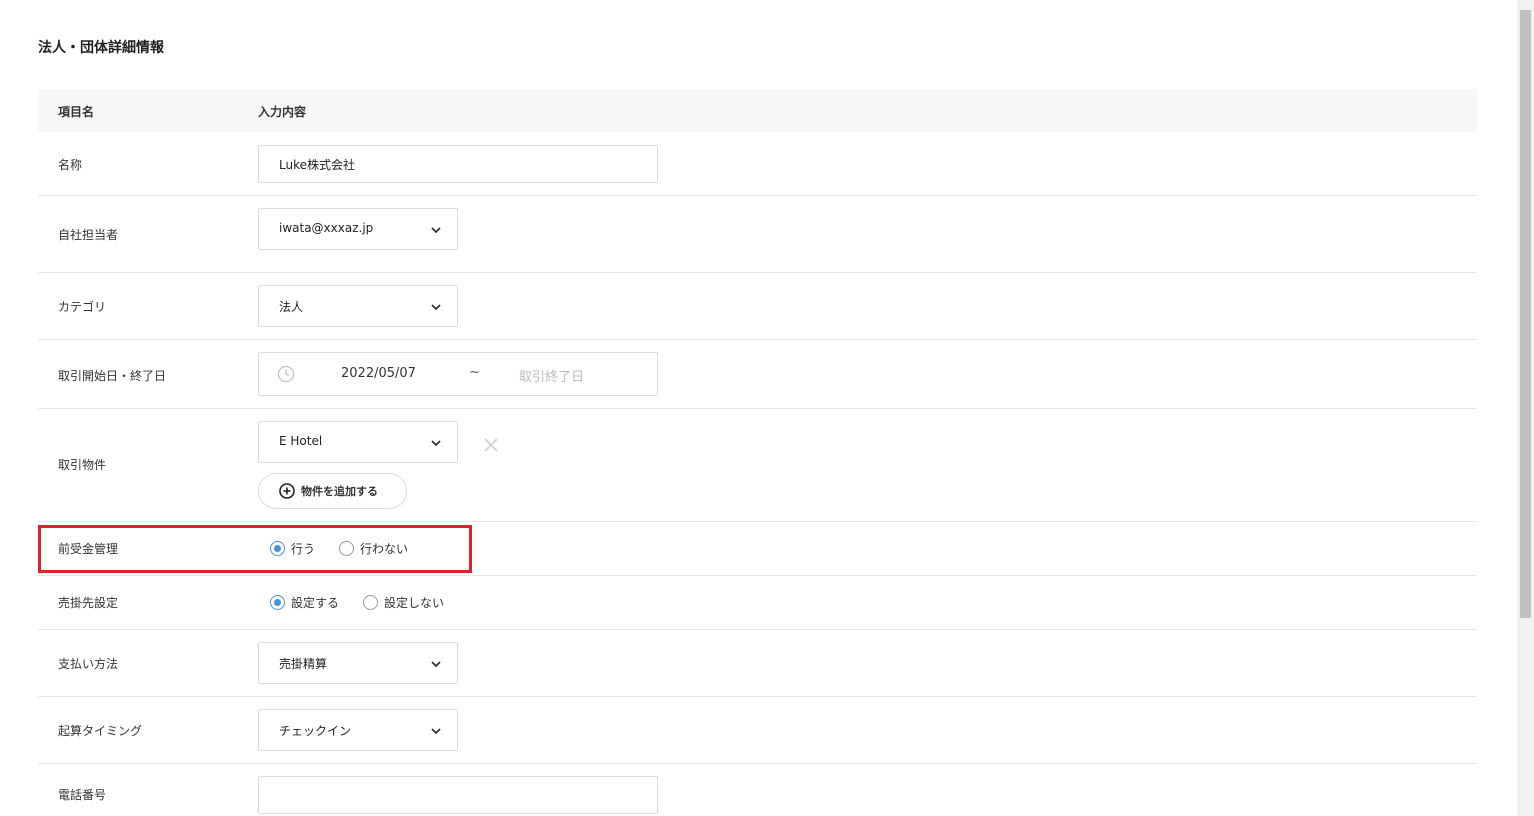 This screenshot has width=1534, height=816. What do you see at coordinates (458, 164) in the screenshot?
I see `name-input: Luke株式会社` at bounding box center [458, 164].